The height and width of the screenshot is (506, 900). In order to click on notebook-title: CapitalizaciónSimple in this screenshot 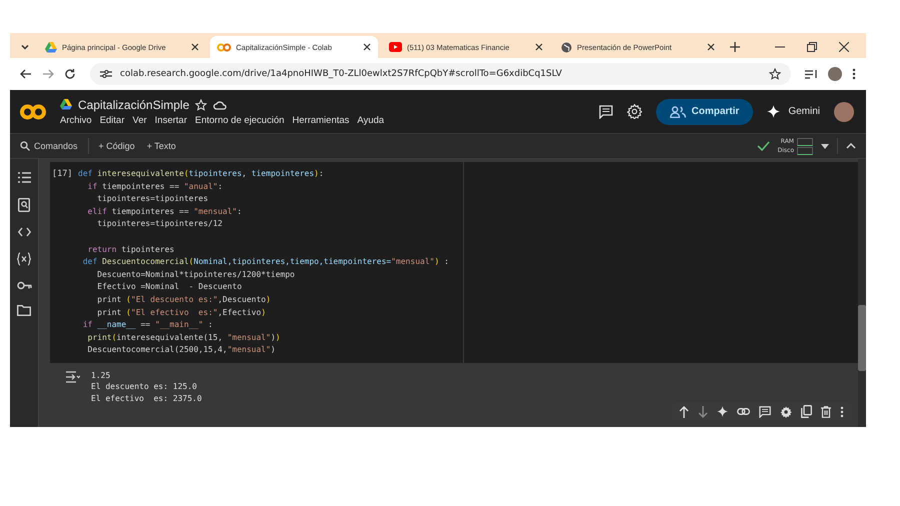, I will do `click(134, 105)`.